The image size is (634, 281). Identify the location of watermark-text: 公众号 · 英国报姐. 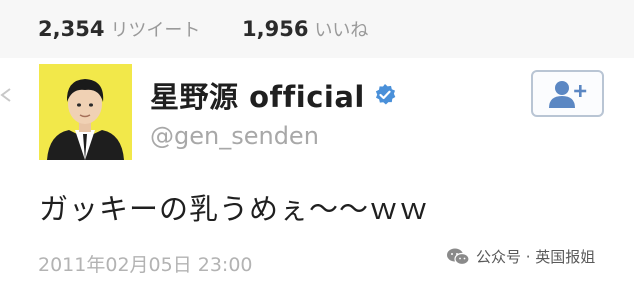
(536, 257).